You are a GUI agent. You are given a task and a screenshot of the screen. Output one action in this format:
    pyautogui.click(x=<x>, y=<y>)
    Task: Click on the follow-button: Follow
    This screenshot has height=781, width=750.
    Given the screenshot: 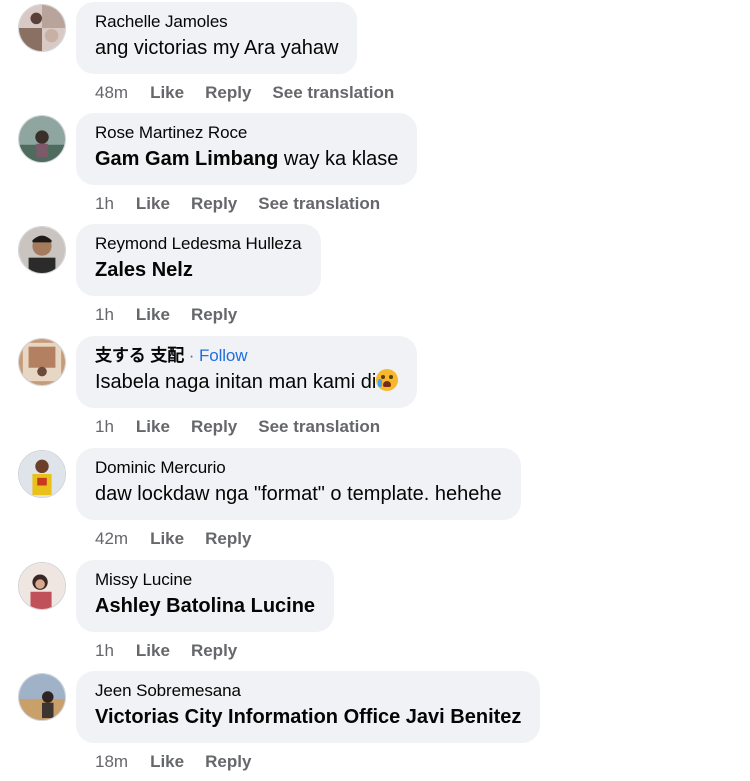 What is the action you would take?
    pyautogui.click(x=223, y=355)
    